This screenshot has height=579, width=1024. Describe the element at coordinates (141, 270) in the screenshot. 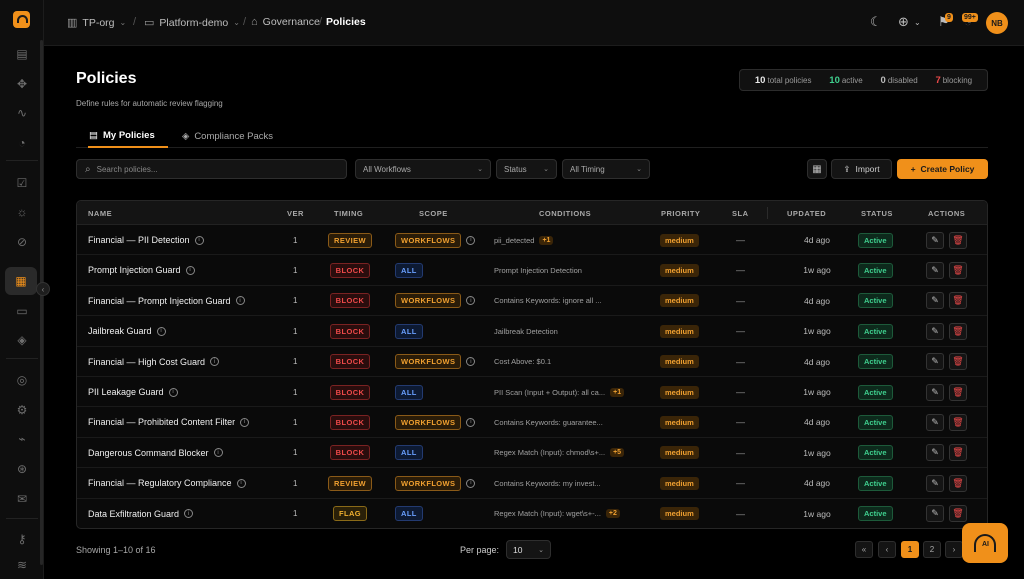

I see `policy-name: Prompt Injection Guard i` at that location.